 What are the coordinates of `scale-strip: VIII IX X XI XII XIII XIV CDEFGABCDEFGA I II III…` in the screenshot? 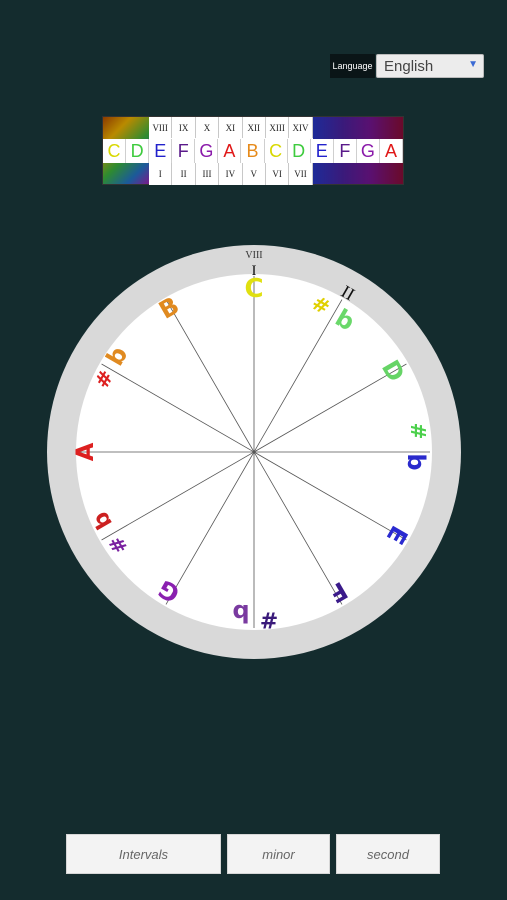 It's located at (253, 150).